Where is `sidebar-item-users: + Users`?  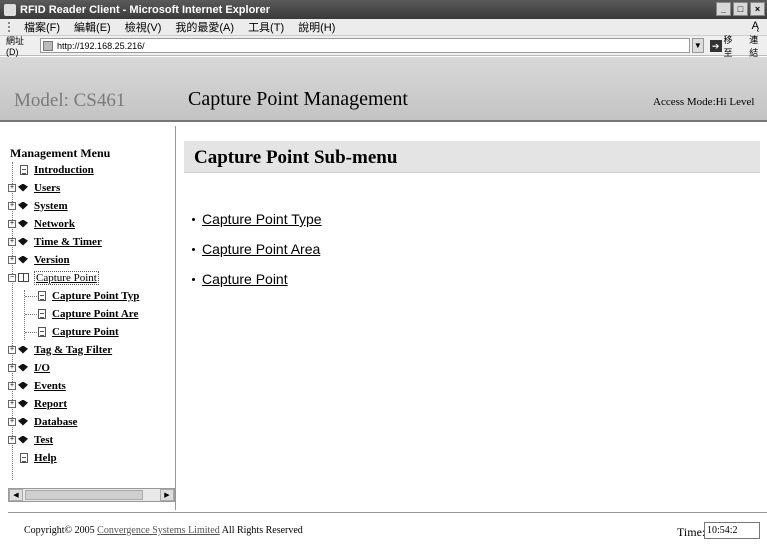
sidebar-item-users: + Users is located at coordinates (34, 187).